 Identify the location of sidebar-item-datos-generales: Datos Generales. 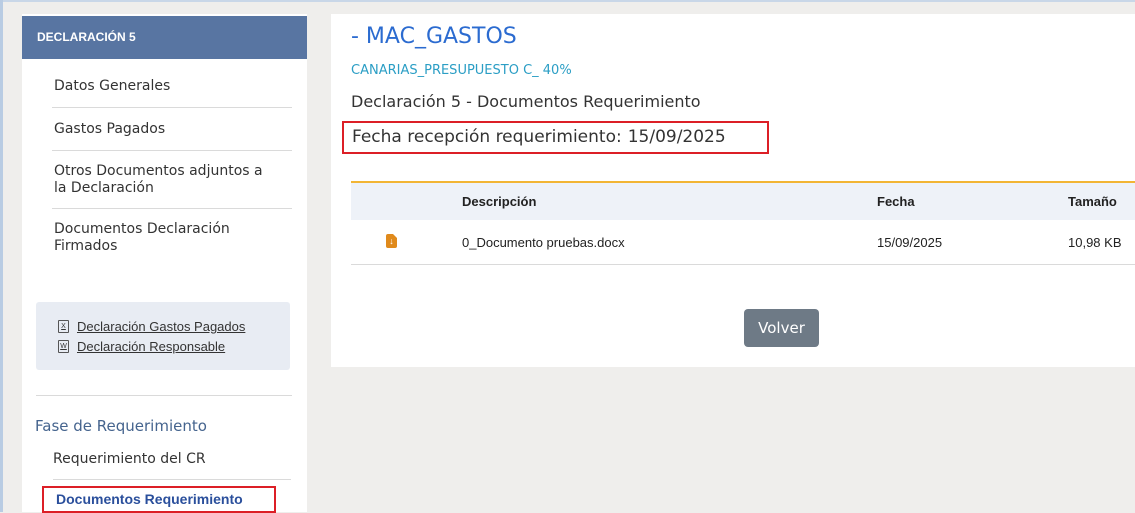
(172, 86).